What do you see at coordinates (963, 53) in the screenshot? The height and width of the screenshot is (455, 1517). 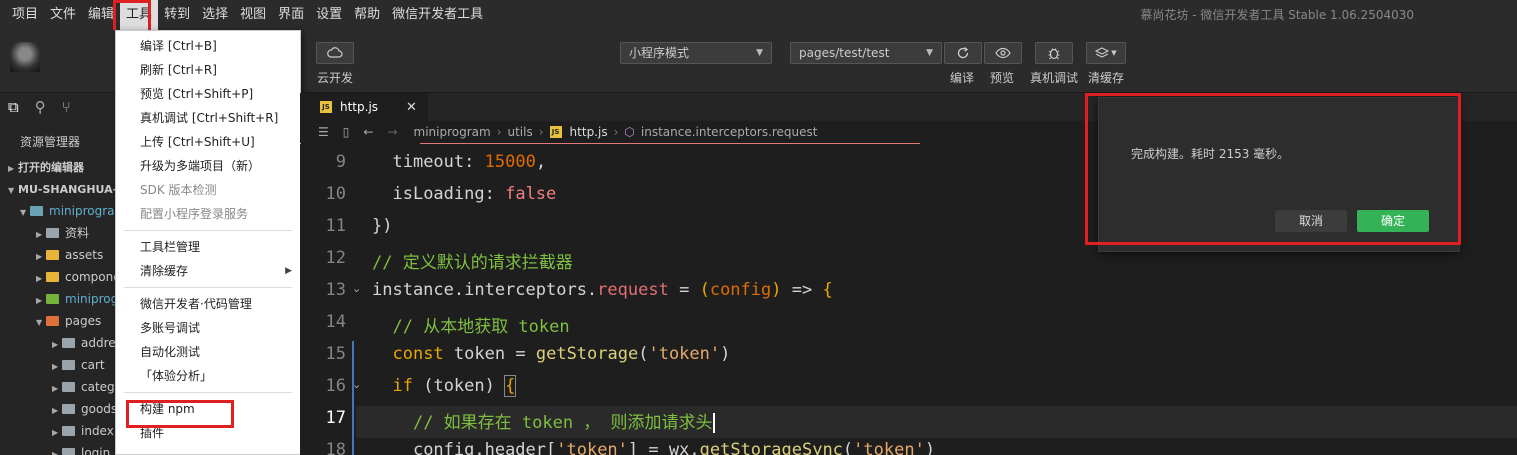 I see `compile-button` at bounding box center [963, 53].